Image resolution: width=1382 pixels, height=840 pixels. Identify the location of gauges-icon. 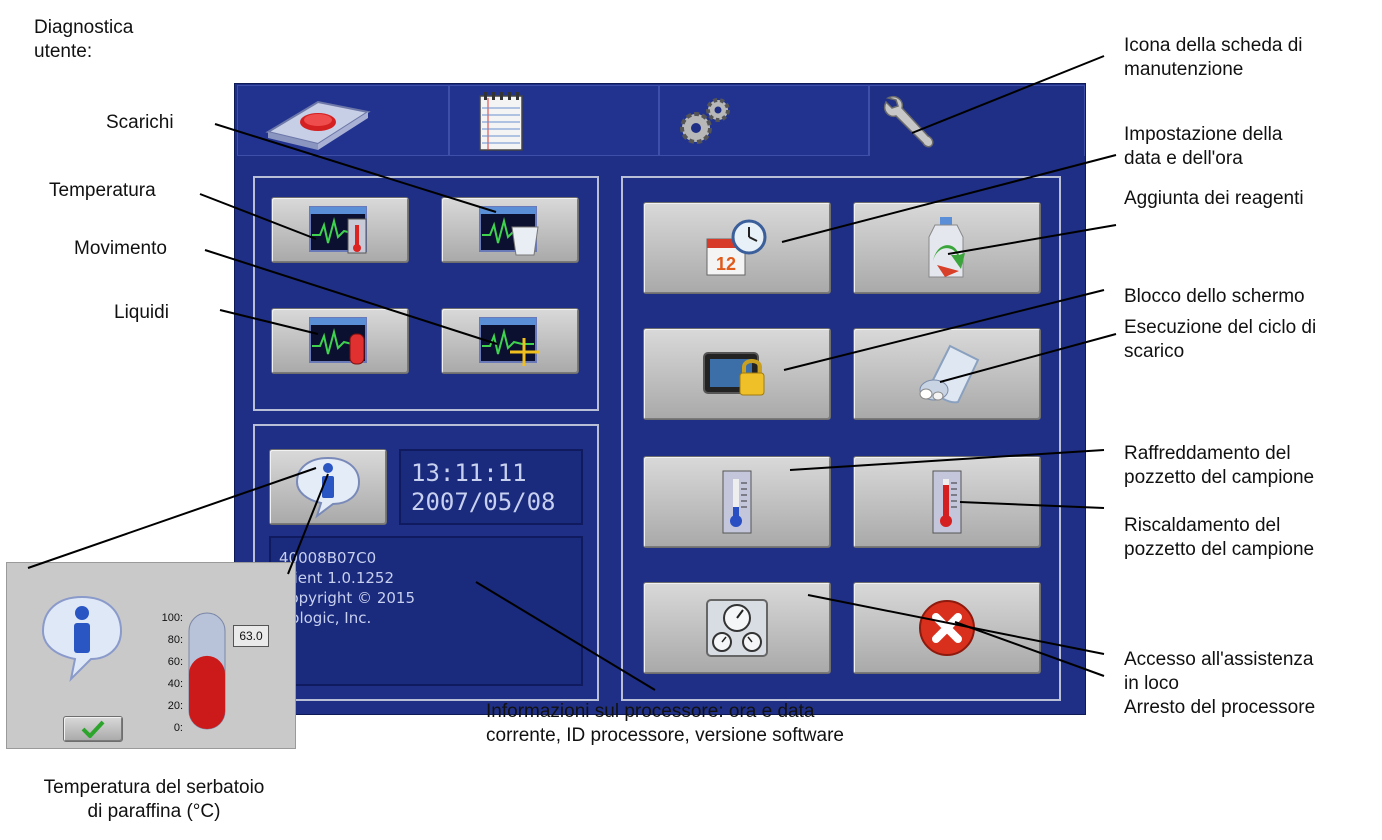
(737, 628).